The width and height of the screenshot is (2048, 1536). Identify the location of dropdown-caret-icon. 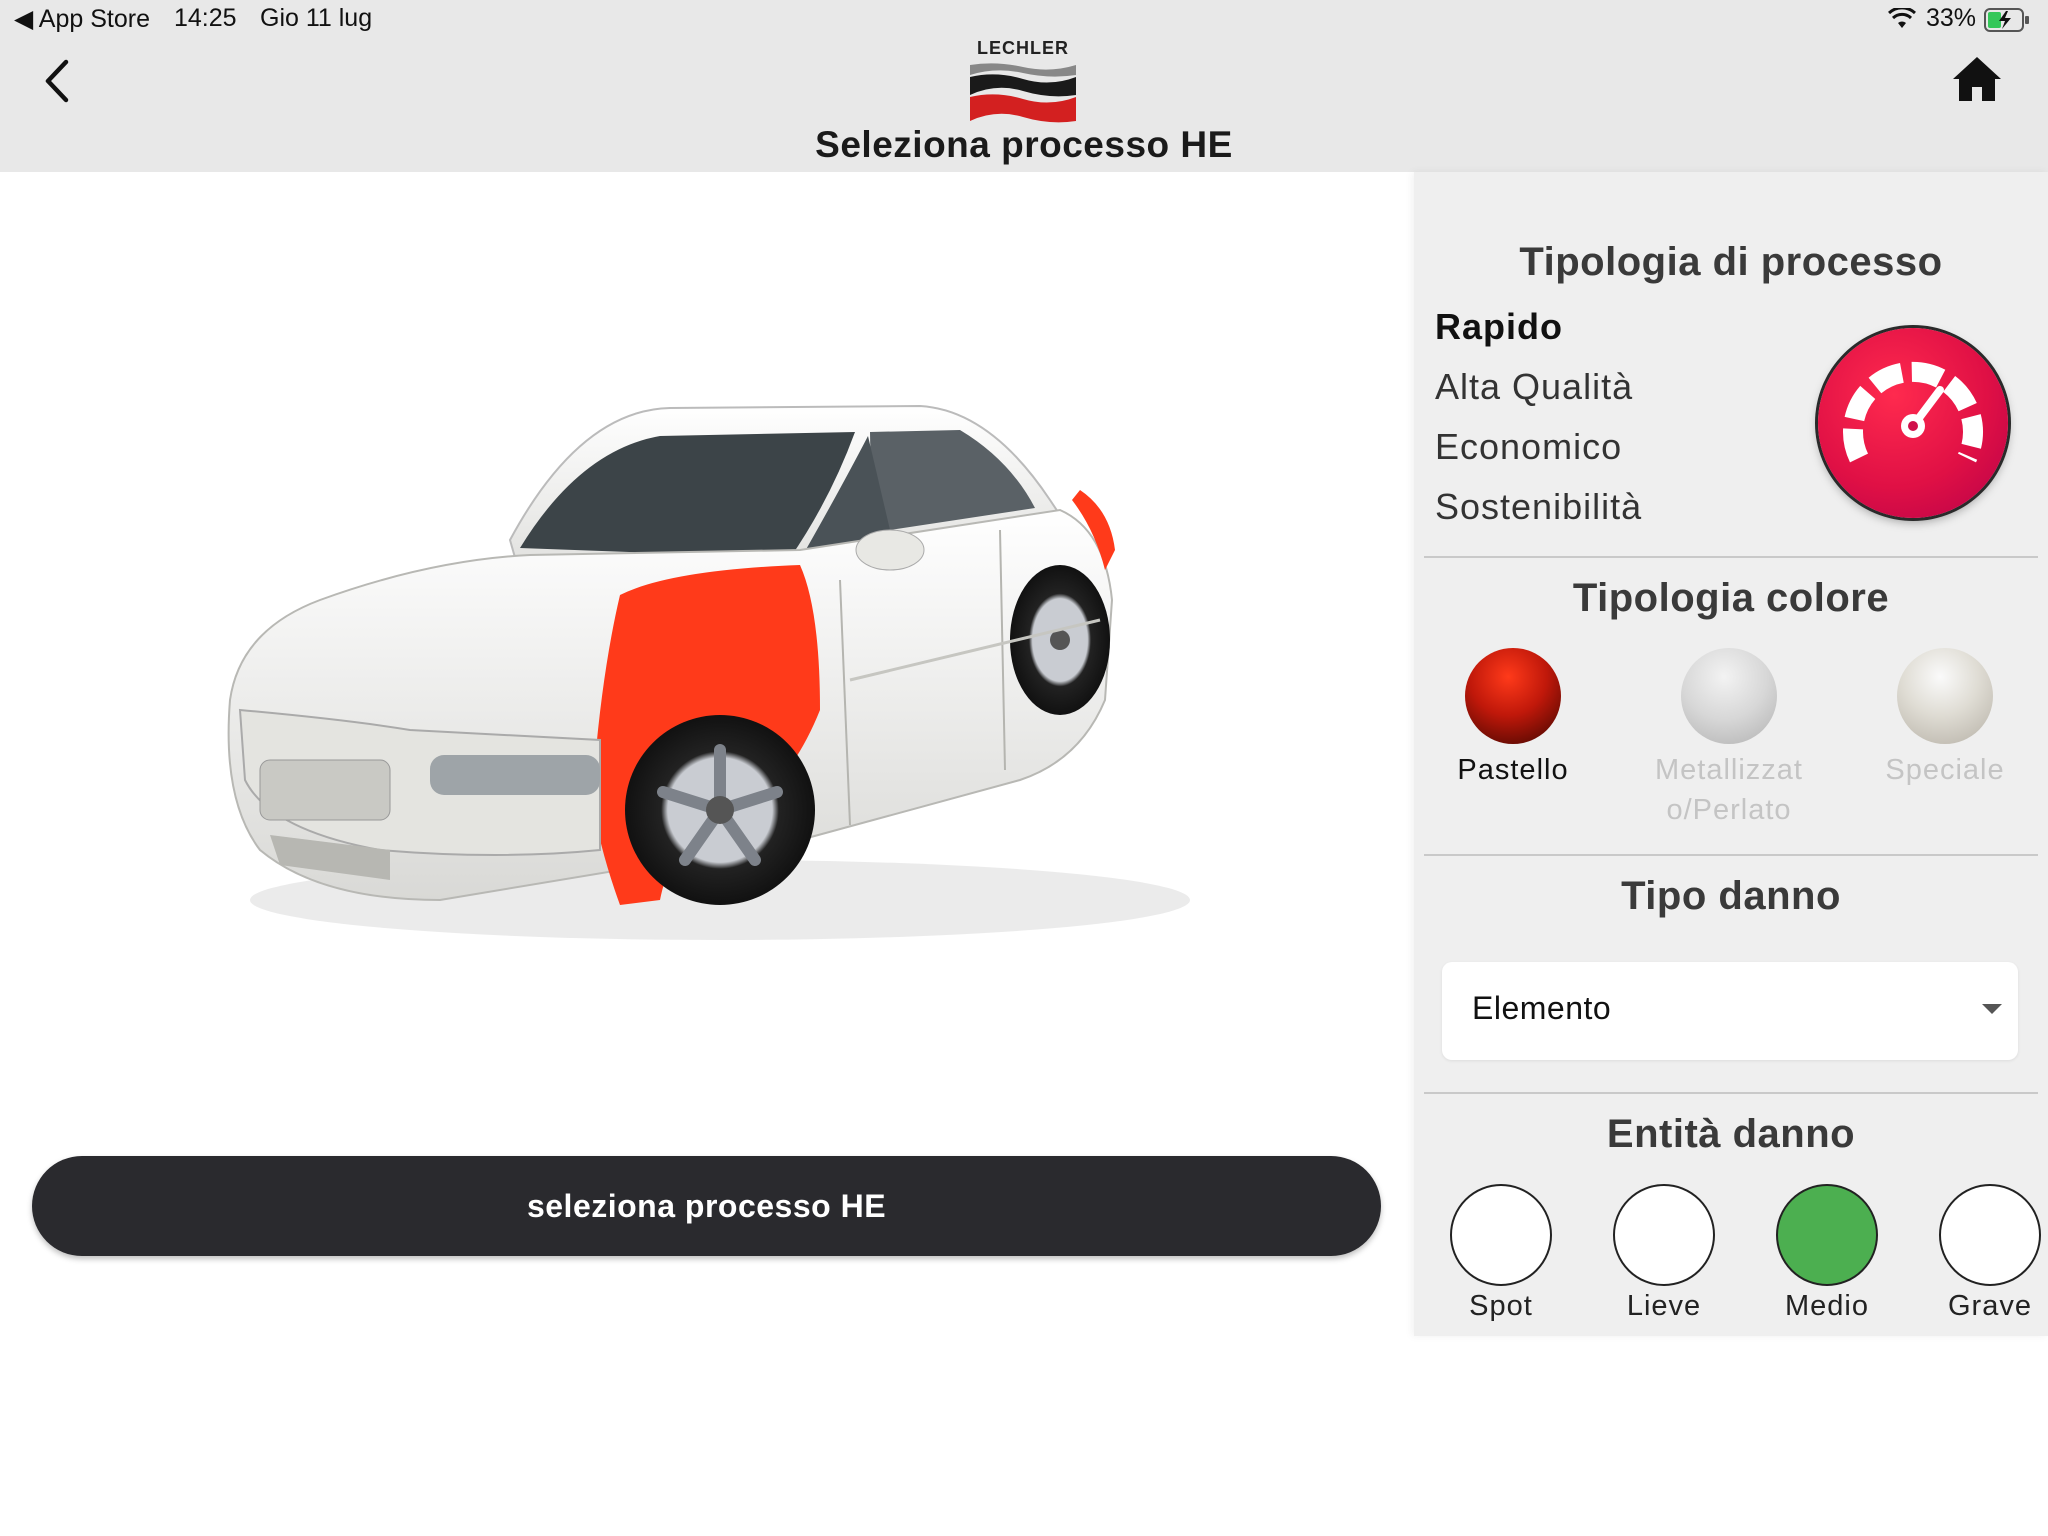
(1992, 1009).